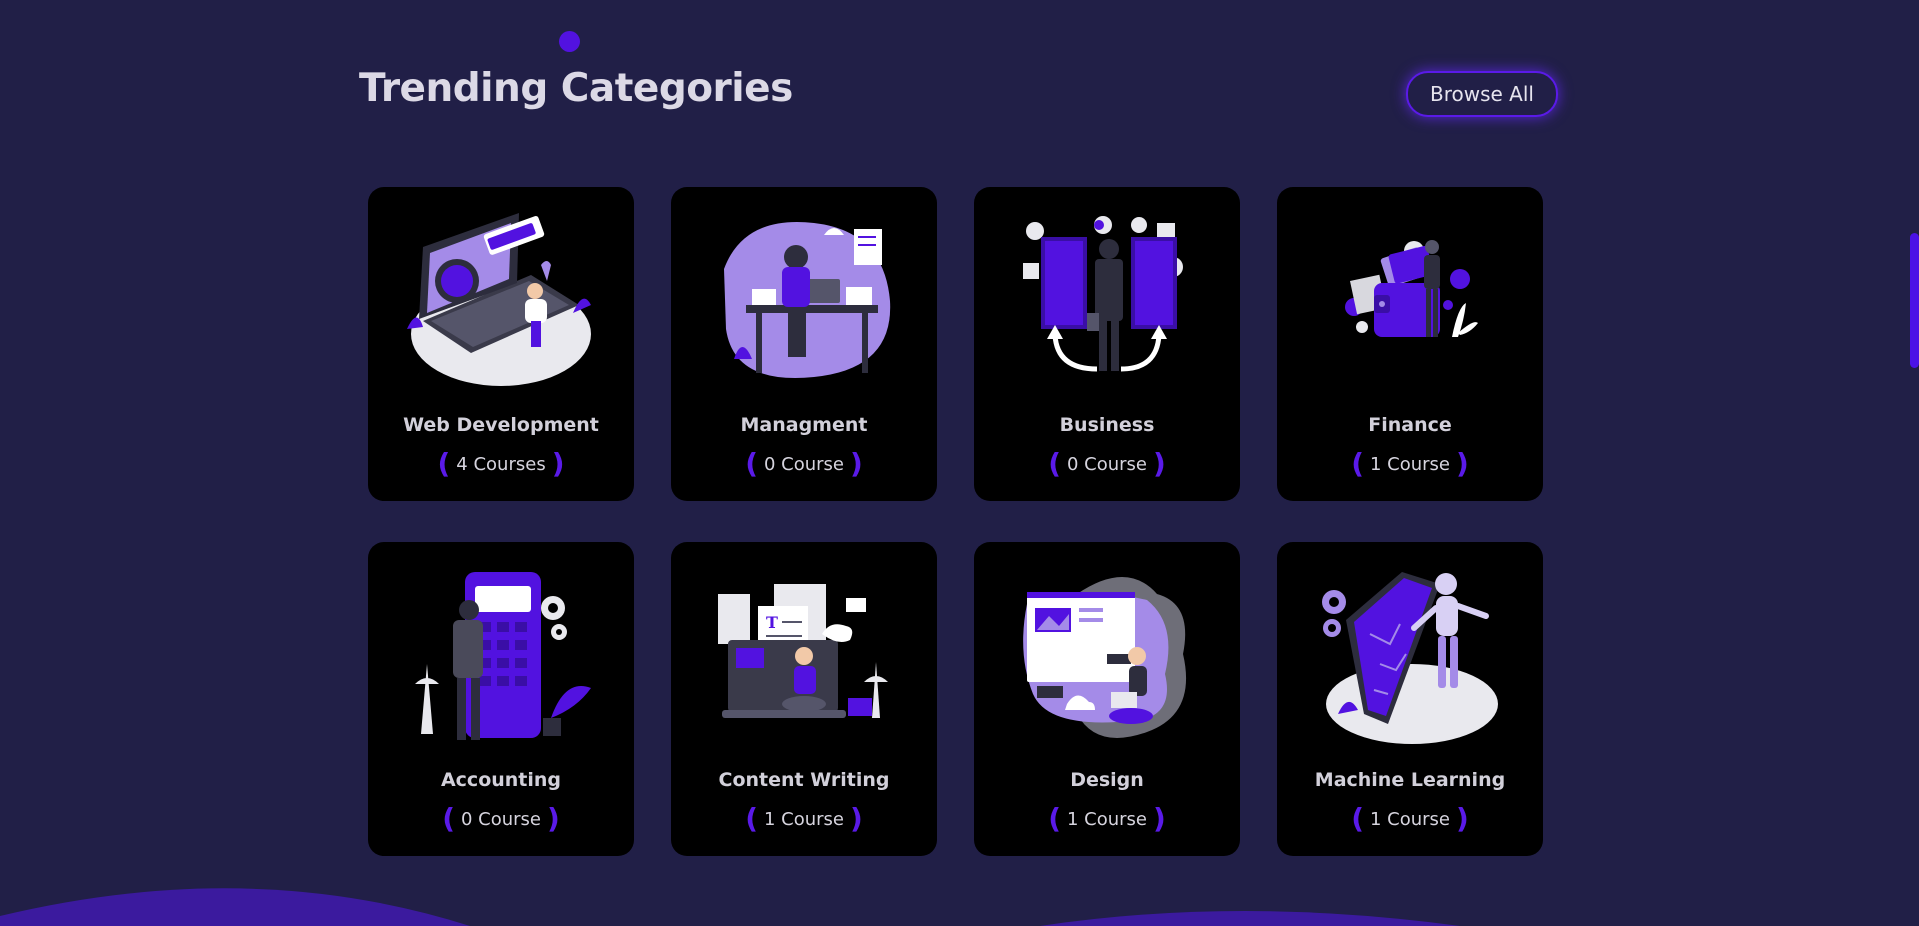 Image resolution: width=1919 pixels, height=926 pixels. I want to click on wallet-cards-illustration, so click(1411, 288).